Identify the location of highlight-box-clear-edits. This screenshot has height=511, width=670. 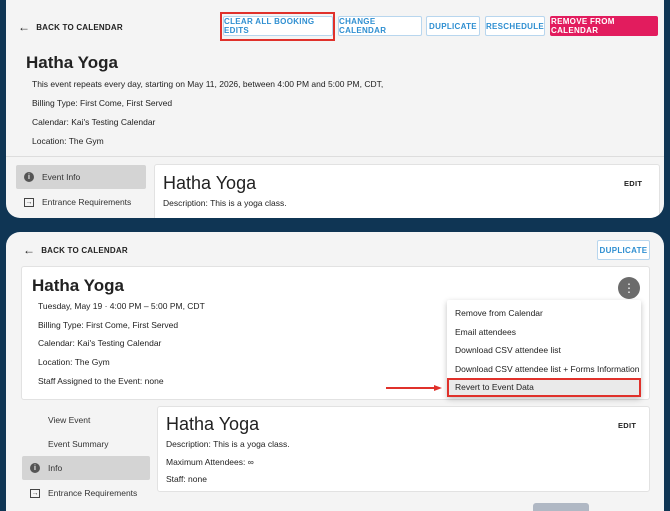
(277, 26).